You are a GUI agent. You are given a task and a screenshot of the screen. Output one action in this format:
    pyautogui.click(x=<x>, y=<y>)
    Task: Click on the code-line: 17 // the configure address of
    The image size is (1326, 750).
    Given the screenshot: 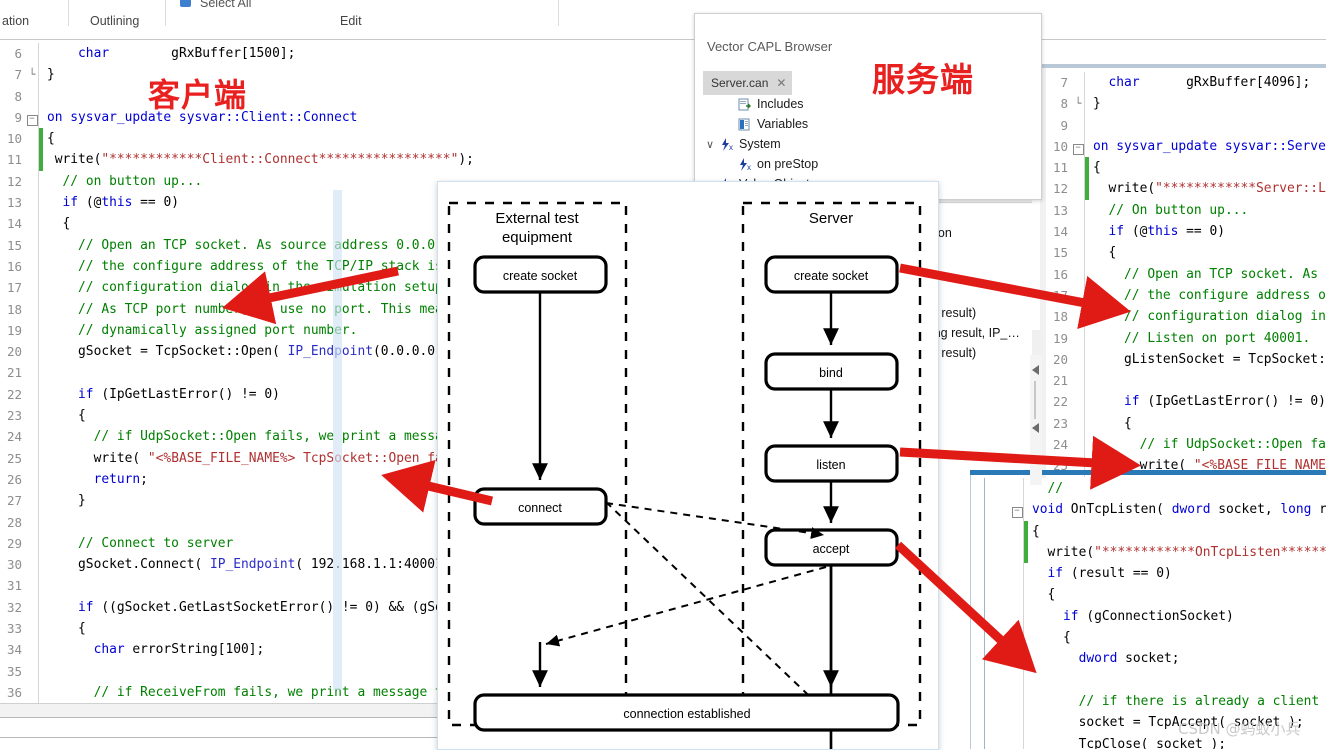 What is the action you would take?
    pyautogui.click(x=1186, y=295)
    